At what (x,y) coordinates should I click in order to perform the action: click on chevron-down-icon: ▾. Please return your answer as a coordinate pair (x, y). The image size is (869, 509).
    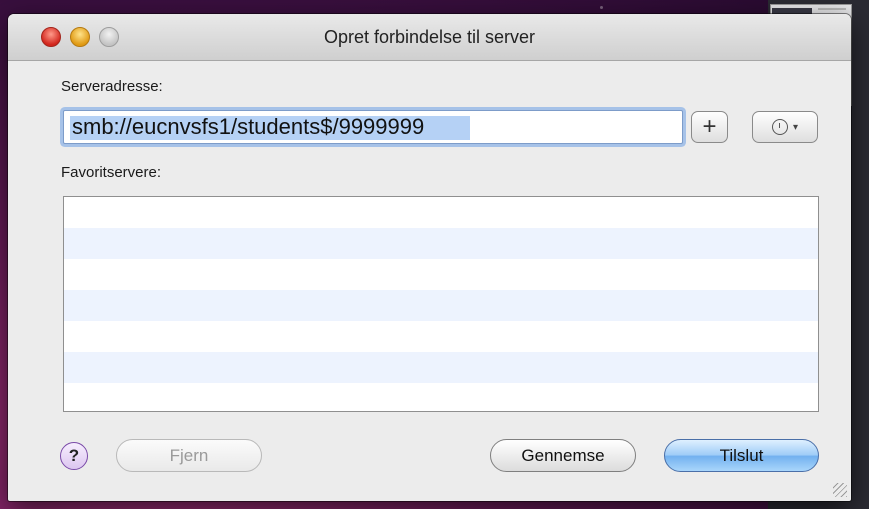
    Looking at the image, I should click on (795, 127).